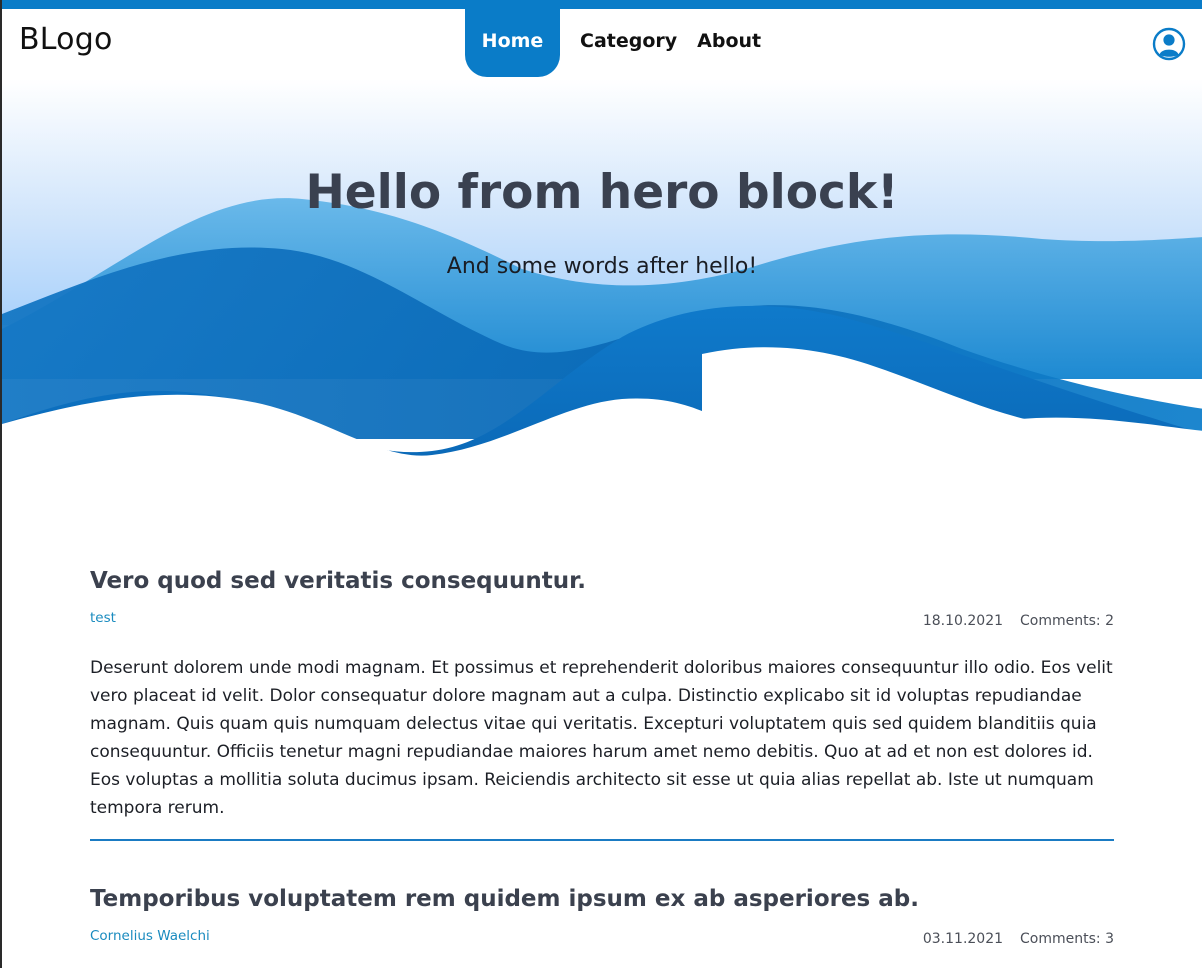 The height and width of the screenshot is (968, 1202). I want to click on post-author-link: test, so click(103, 618).